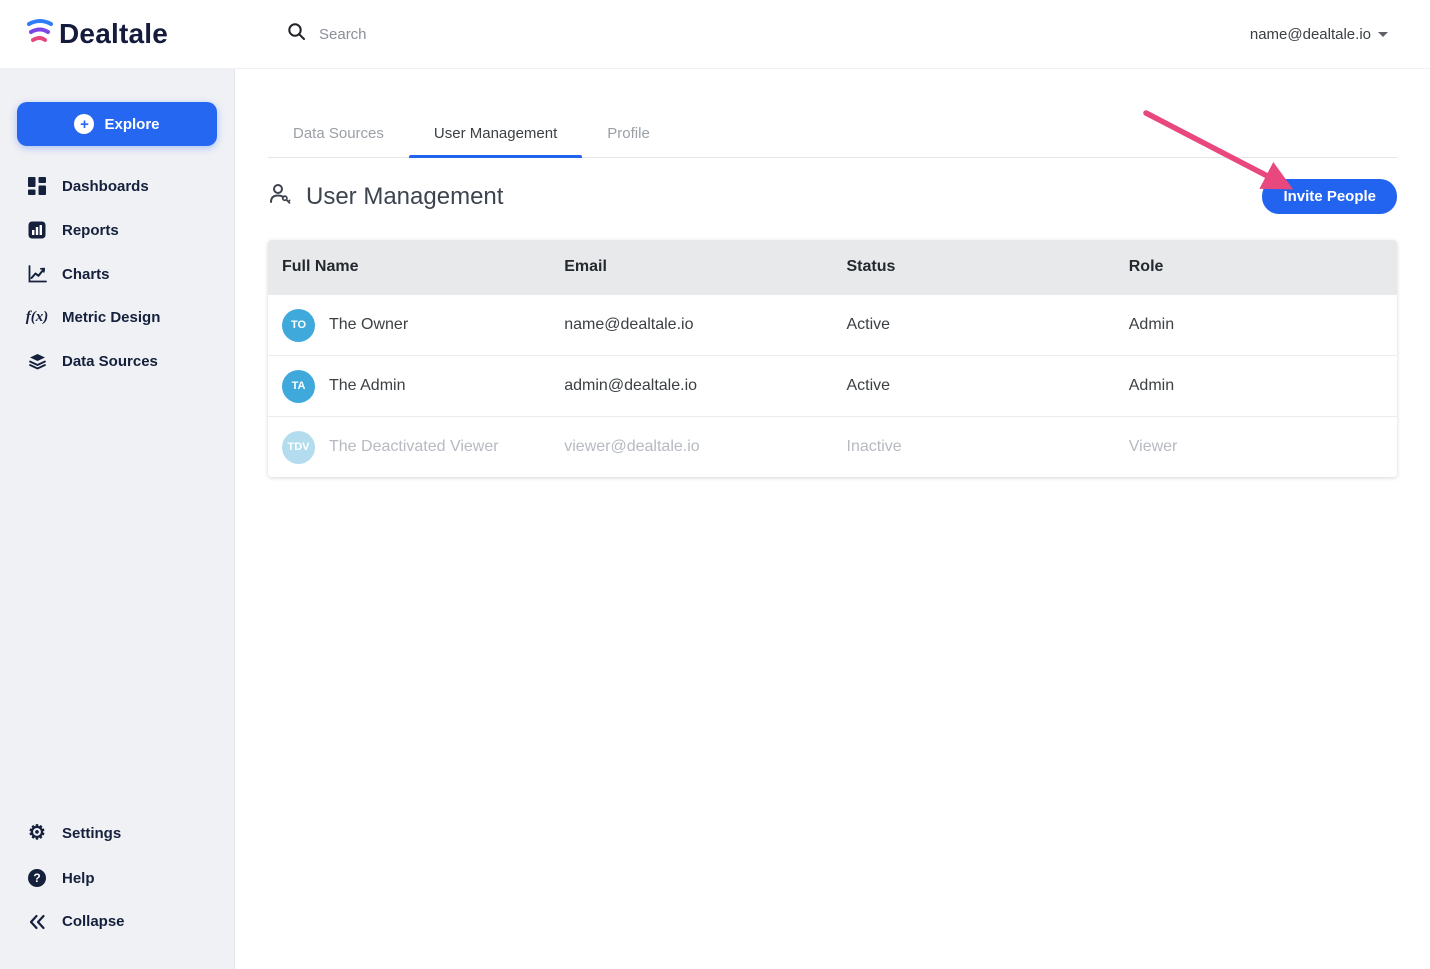  I want to click on search-placeholder: Search, so click(343, 34).